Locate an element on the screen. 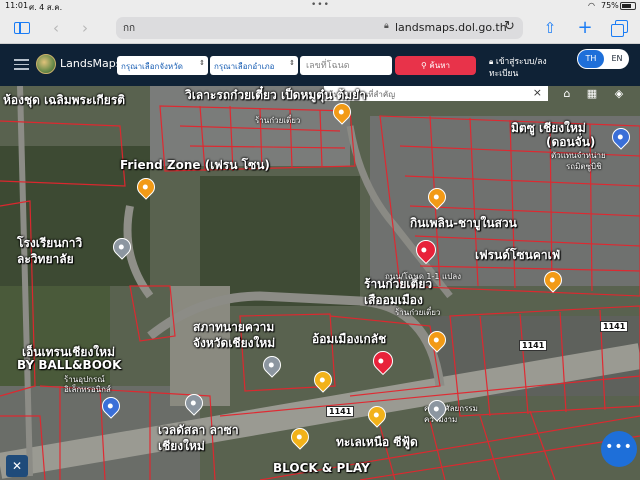 The width and height of the screenshot is (640, 480). tabs-icon is located at coordinates (619, 28).